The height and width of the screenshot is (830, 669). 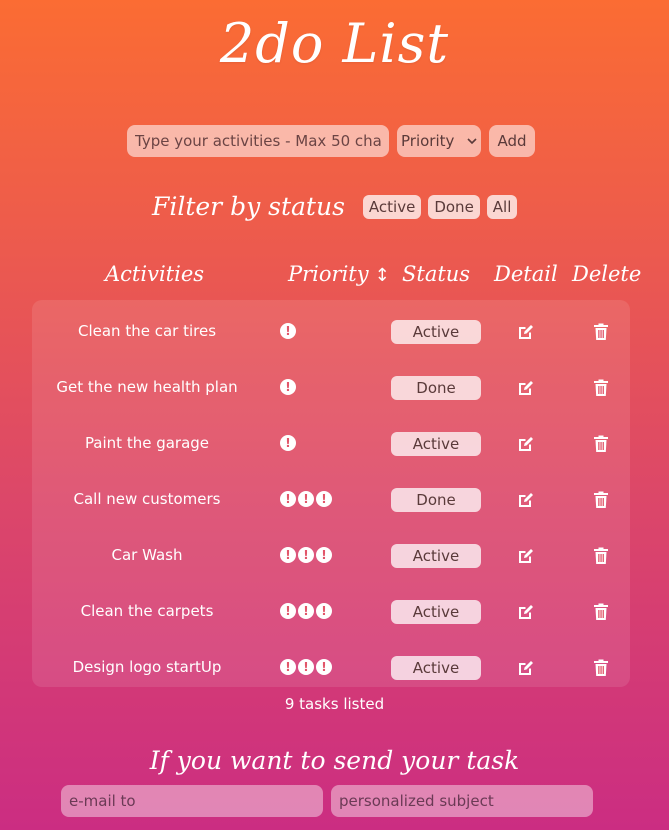 What do you see at coordinates (454, 206) in the screenshot?
I see `filter-done-button: Done` at bounding box center [454, 206].